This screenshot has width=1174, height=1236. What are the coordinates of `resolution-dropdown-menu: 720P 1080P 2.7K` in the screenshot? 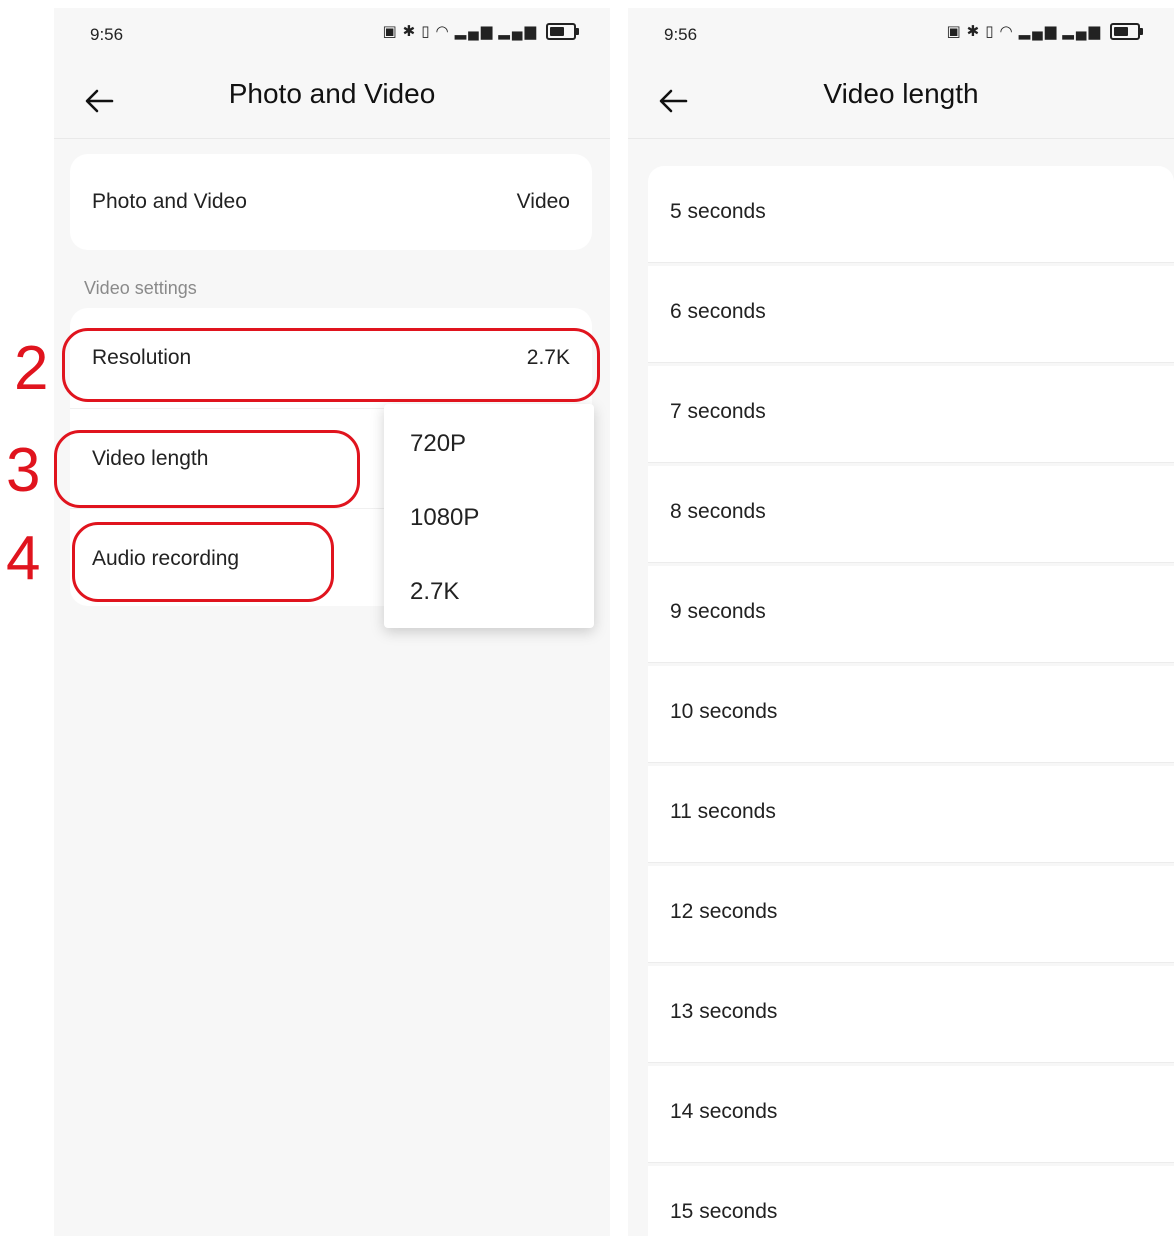 It's located at (489, 516).